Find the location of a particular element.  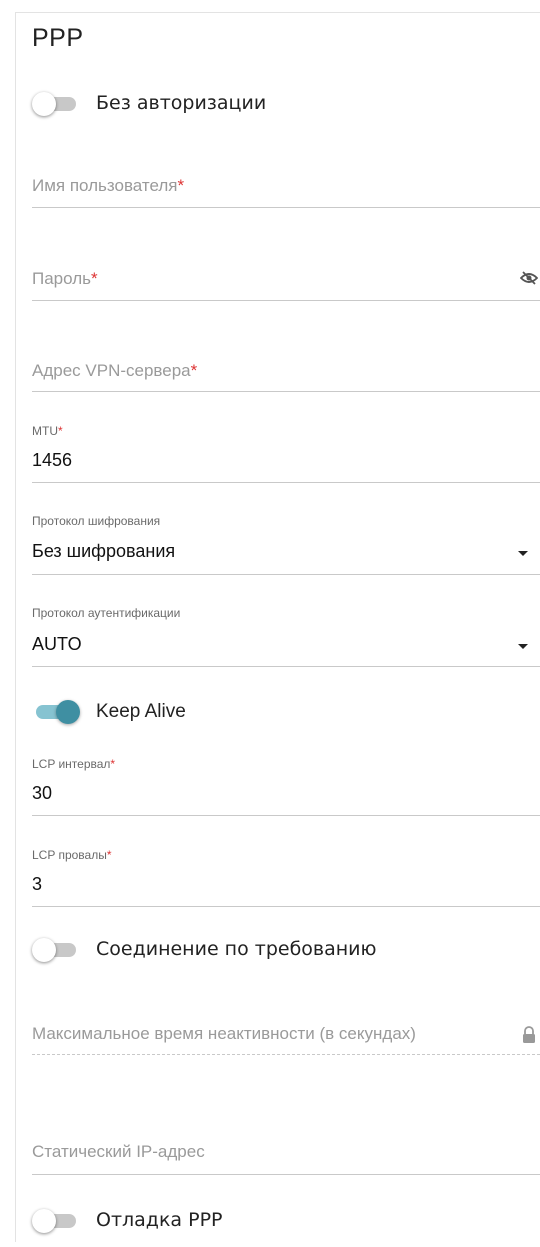

auth-protocol-select: Протокол аутентификации AUTO is located at coordinates (286, 637).